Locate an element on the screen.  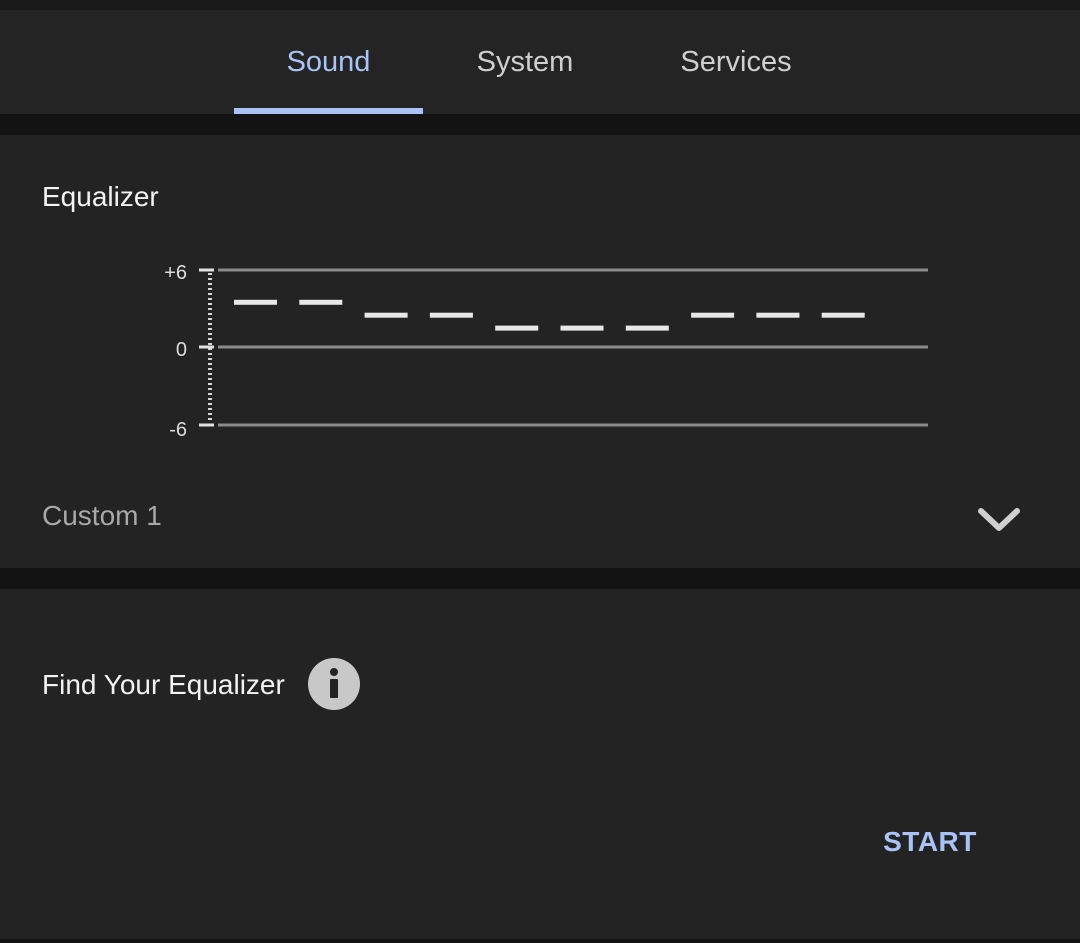
chevron-down-icon is located at coordinates (999, 518).